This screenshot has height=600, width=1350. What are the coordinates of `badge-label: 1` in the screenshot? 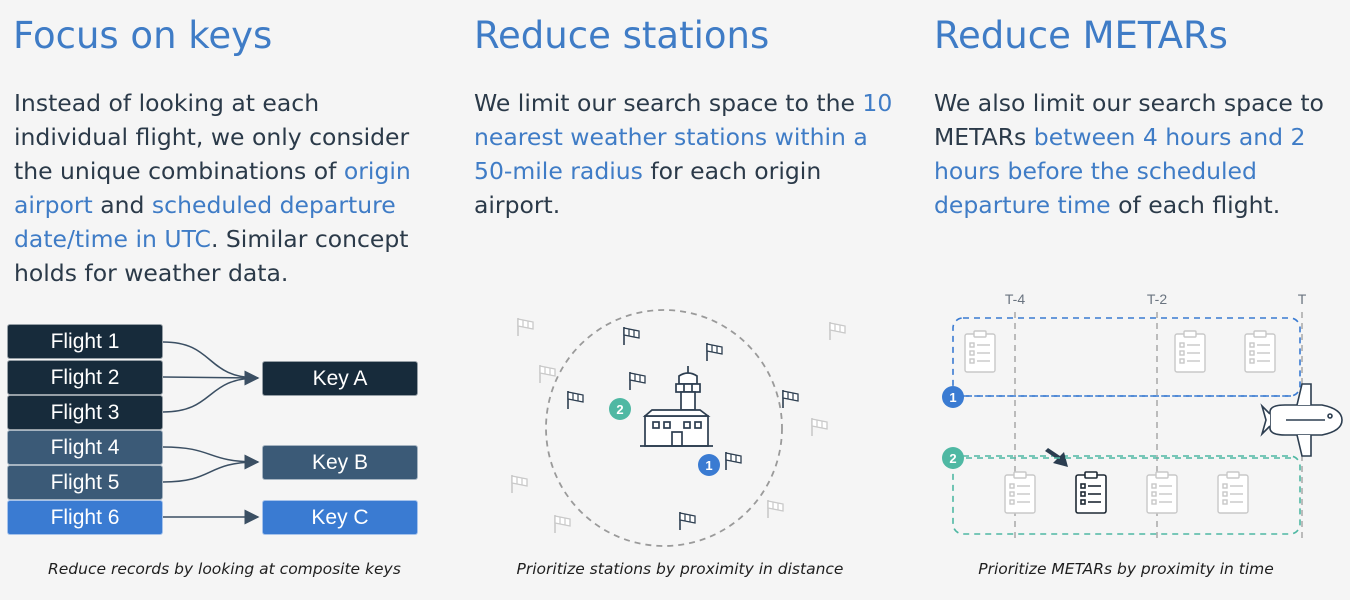 It's located at (952, 397).